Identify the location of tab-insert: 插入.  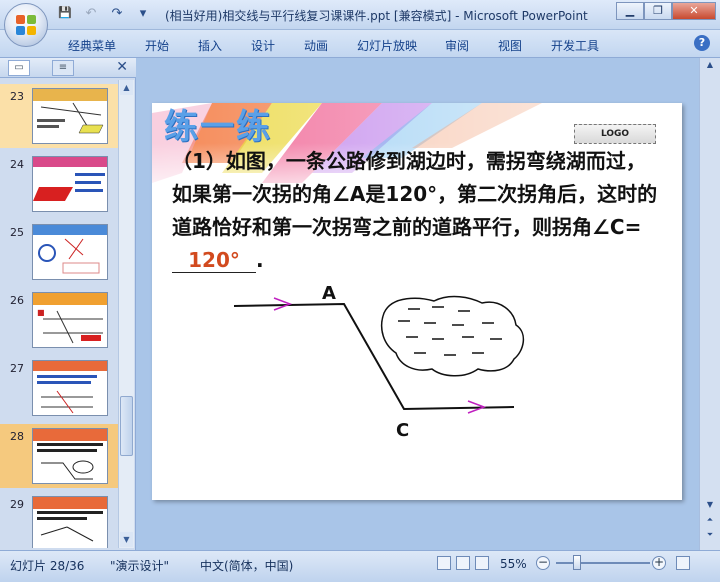
(224, 45).